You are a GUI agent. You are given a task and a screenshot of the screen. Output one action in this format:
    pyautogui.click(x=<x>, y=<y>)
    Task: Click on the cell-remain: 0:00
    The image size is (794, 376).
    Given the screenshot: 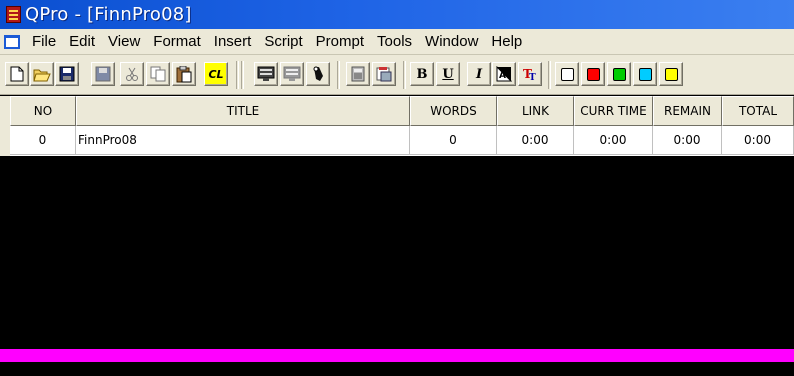 What is the action you would take?
    pyautogui.click(x=687, y=140)
    